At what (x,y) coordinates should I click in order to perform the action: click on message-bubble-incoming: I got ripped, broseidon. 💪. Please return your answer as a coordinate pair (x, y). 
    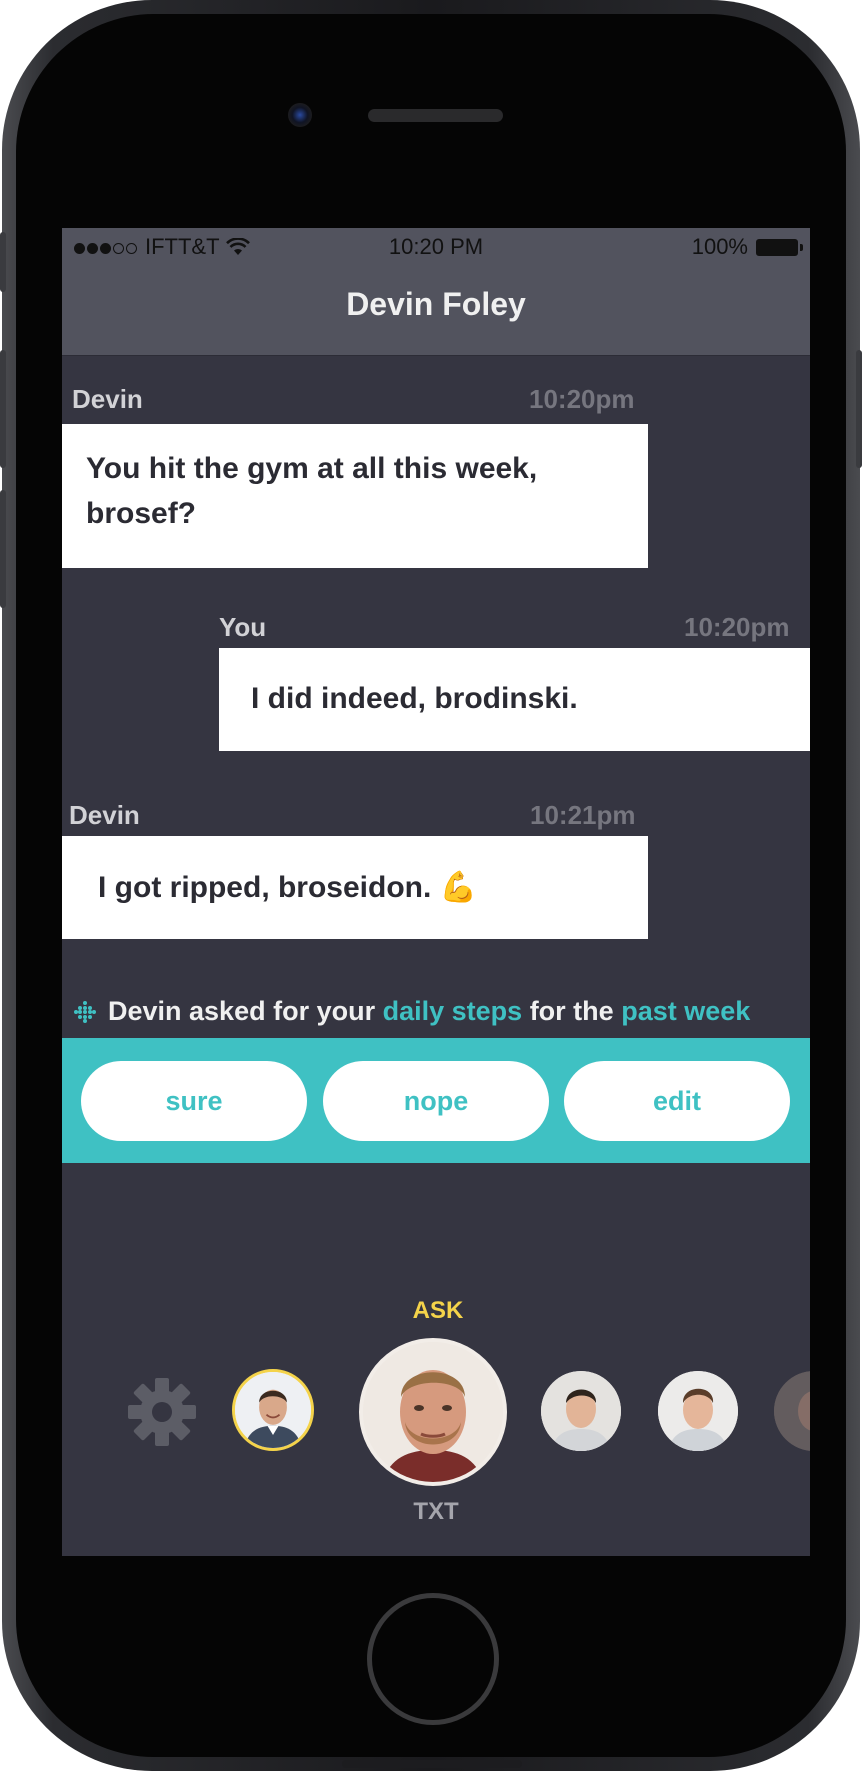
    Looking at the image, I should click on (355, 887).